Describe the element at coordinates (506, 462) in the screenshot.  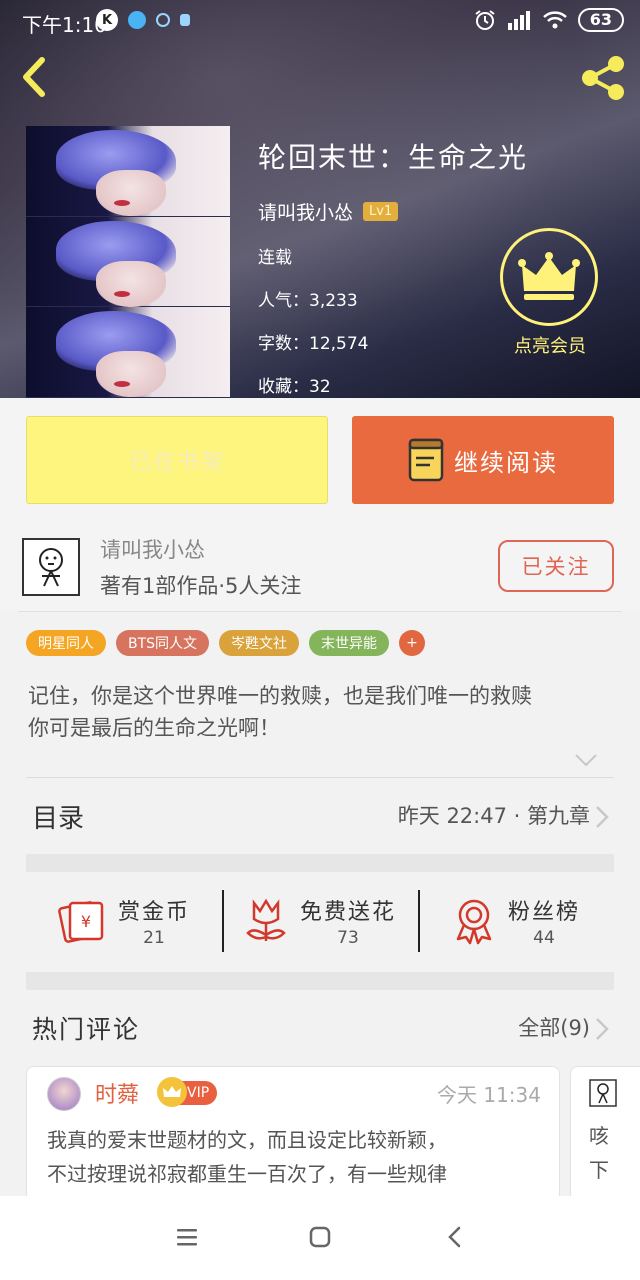
I see `continue-reading-label: 继续阅读` at that location.